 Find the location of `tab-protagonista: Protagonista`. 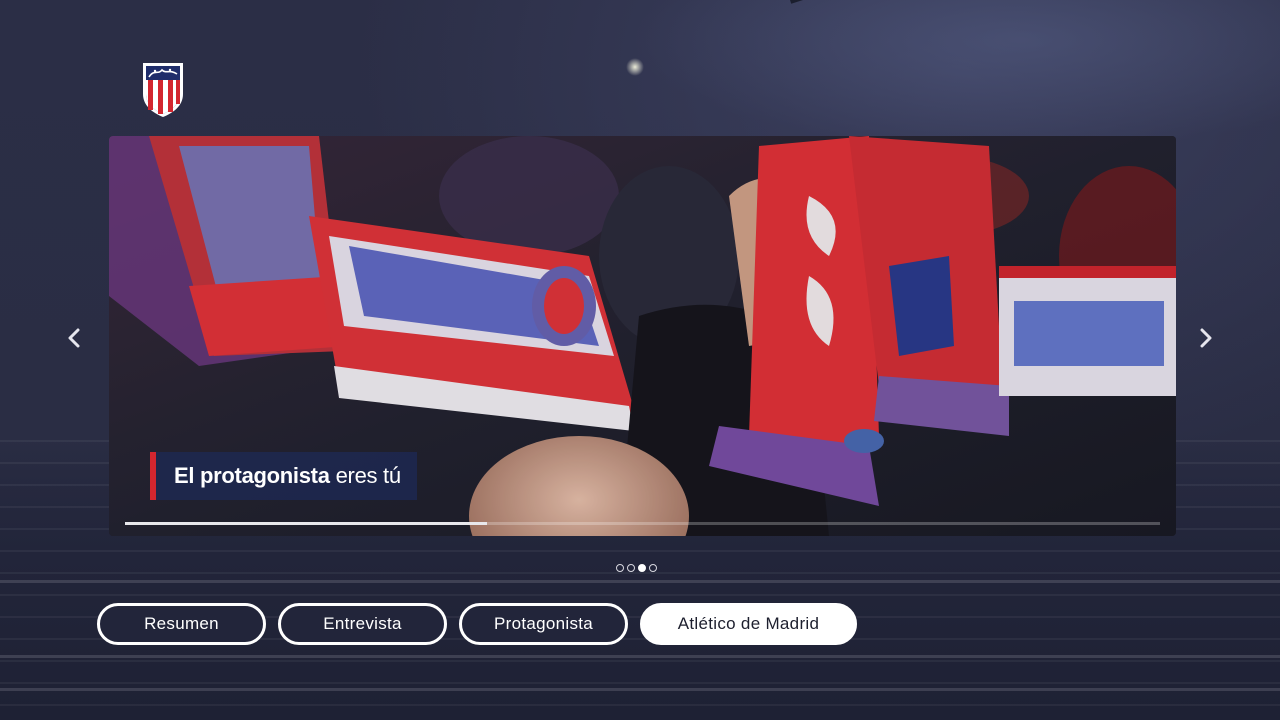

tab-protagonista: Protagonista is located at coordinates (543, 624).